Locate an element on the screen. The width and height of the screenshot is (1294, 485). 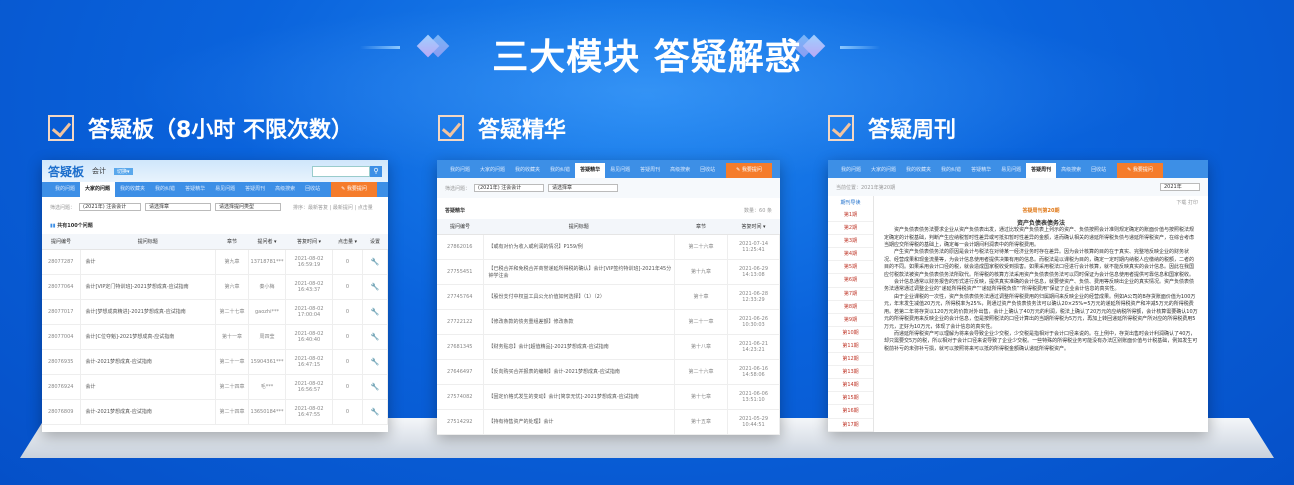
cell: 【修改条款的债务重组差额】修改条款 is located at coordinates (579, 322).